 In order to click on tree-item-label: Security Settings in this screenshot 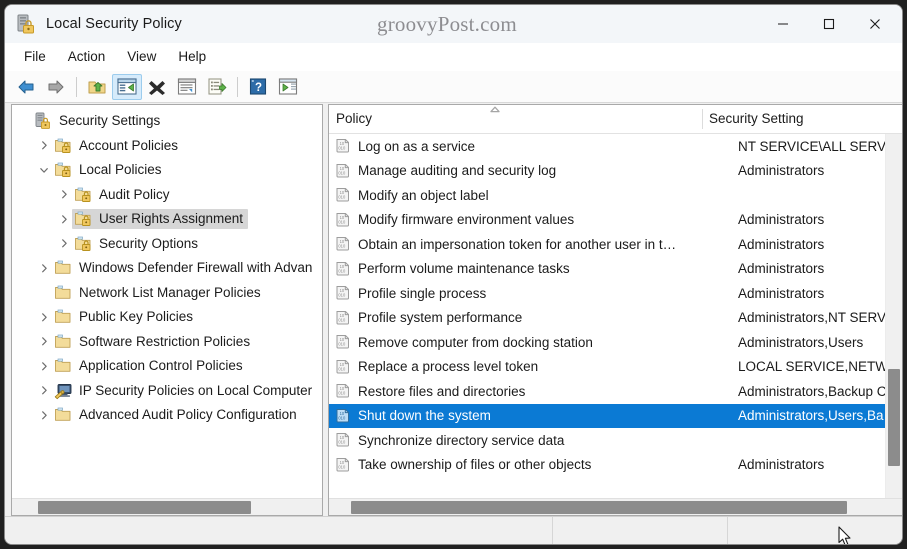, I will do `click(110, 121)`.